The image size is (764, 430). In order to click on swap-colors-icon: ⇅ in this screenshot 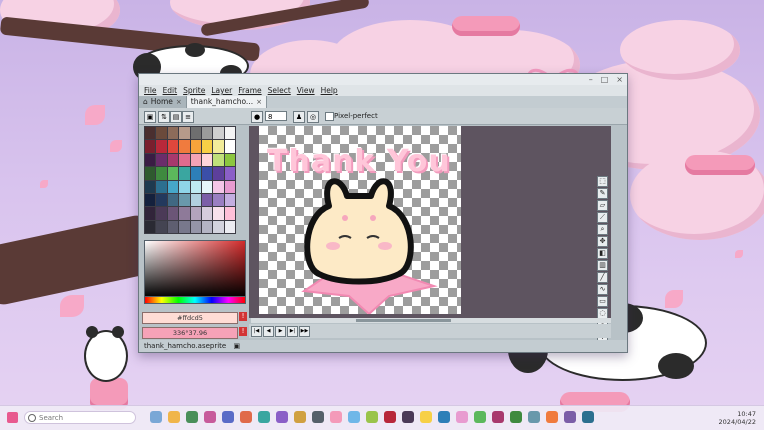, I will do `click(164, 117)`.